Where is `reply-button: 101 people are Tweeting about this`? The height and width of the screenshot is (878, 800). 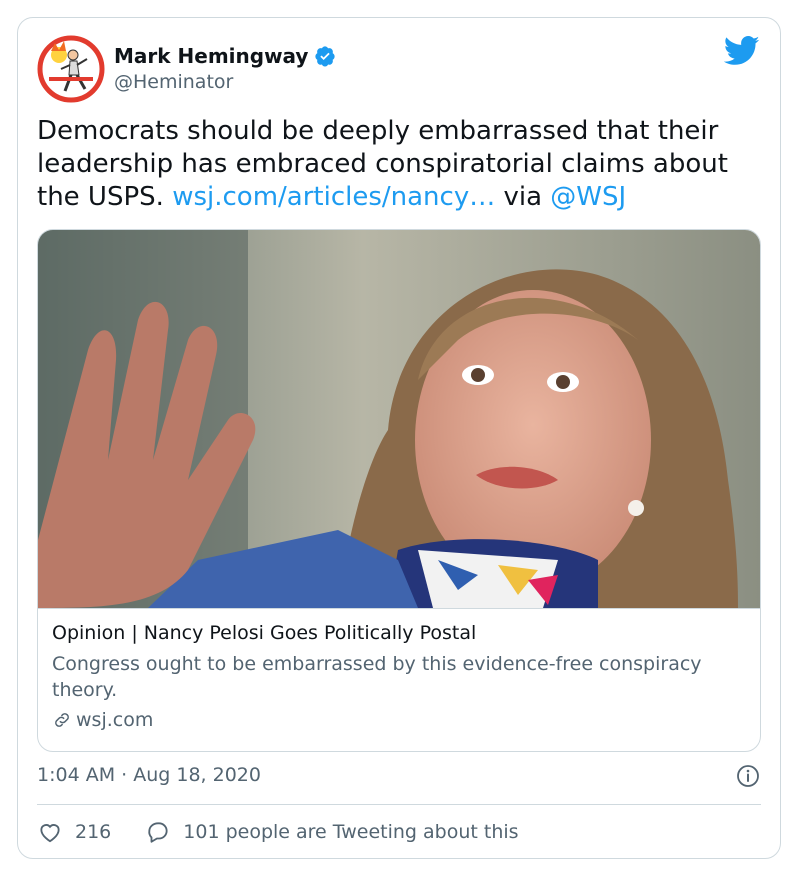 reply-button: 101 people are Tweeting about this is located at coordinates (332, 832).